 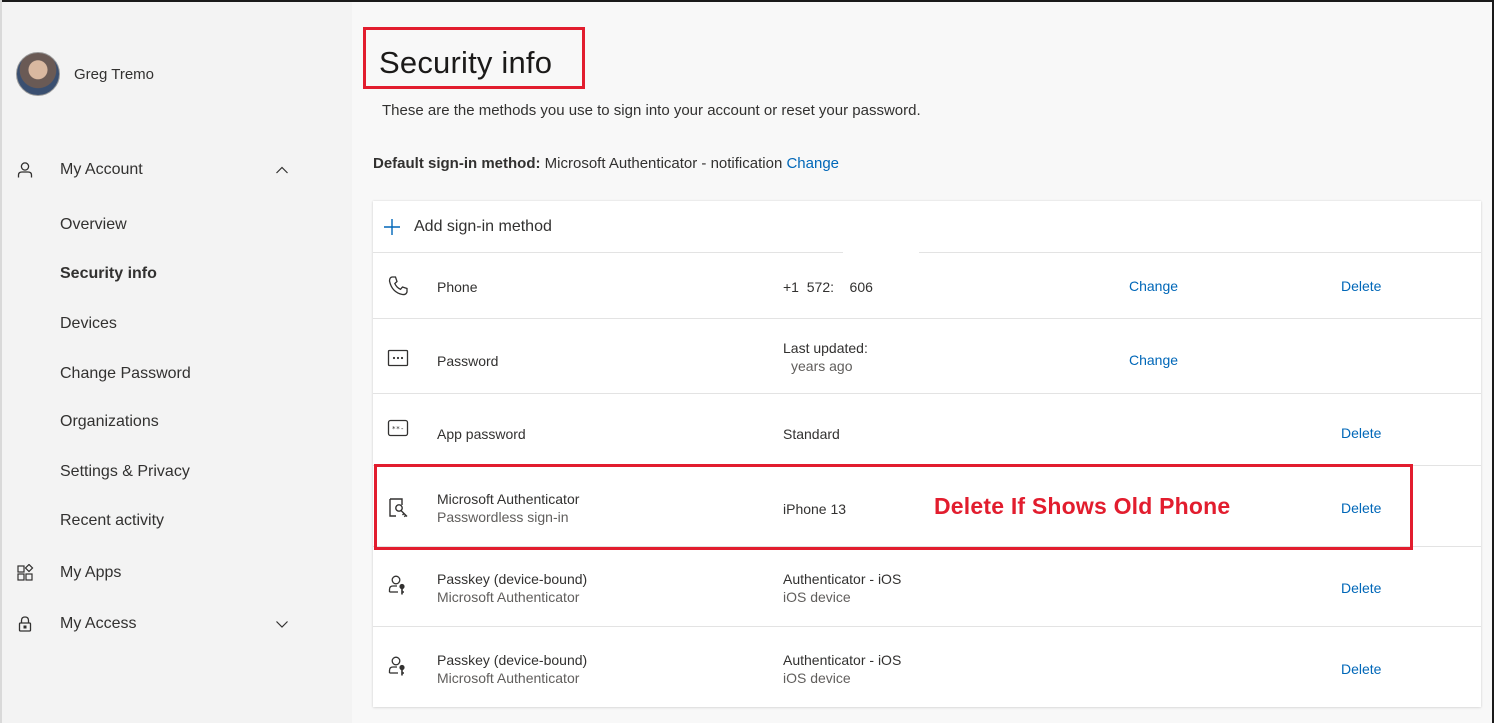 I want to click on chevron-up-icon, so click(x=282, y=170).